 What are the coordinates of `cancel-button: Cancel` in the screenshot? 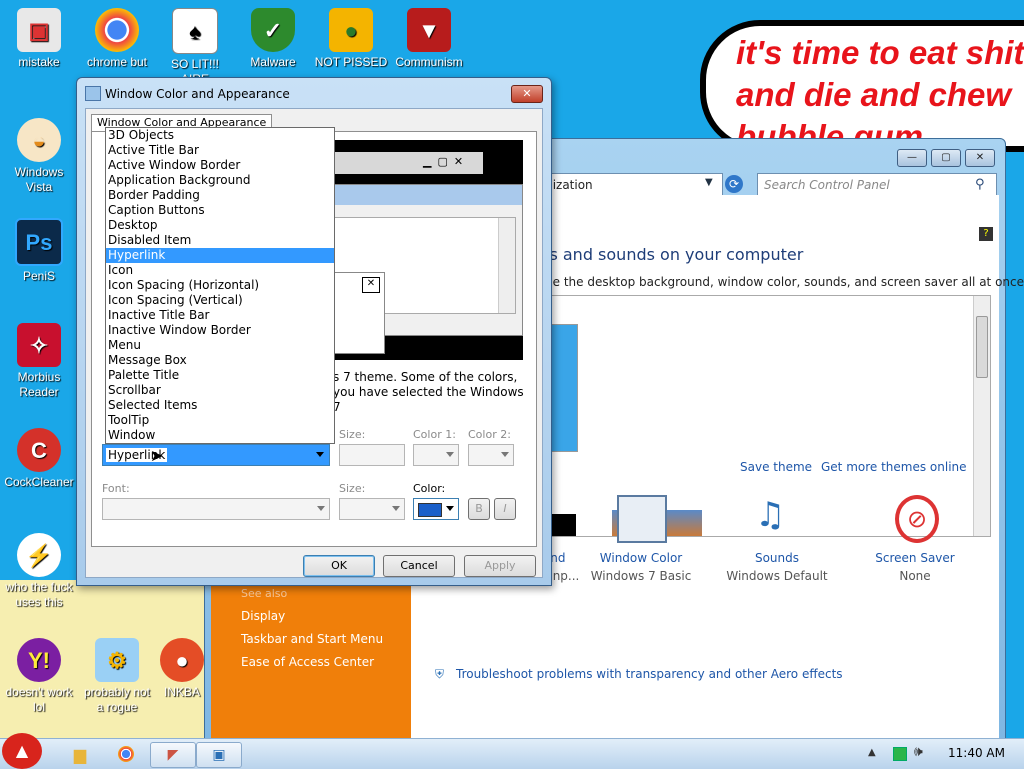 It's located at (419, 566).